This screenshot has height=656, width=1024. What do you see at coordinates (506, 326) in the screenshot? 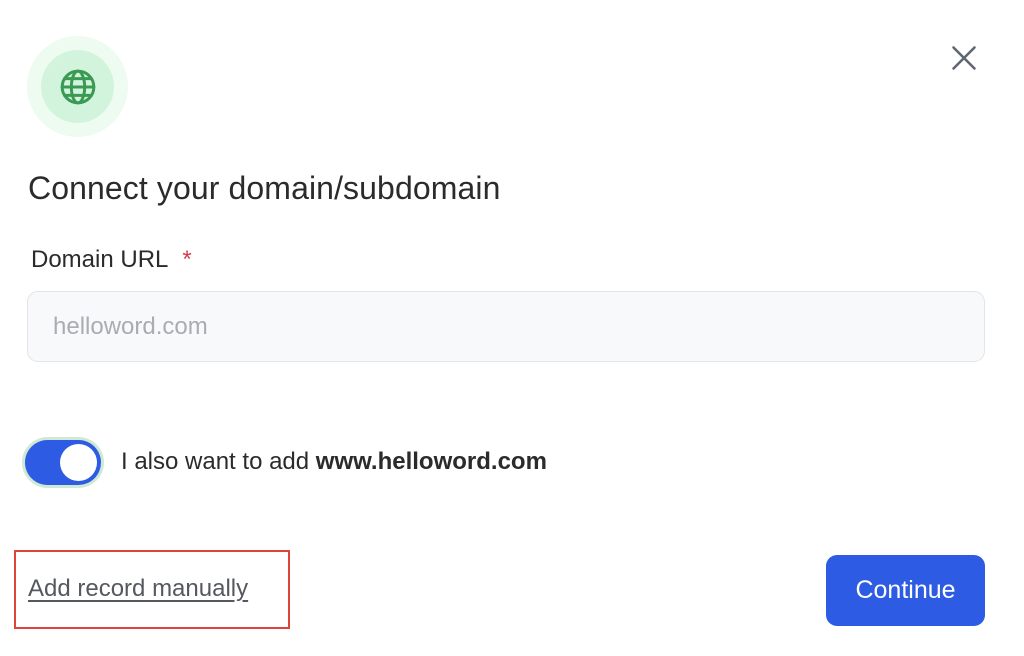
I see `domain-url-input` at bounding box center [506, 326].